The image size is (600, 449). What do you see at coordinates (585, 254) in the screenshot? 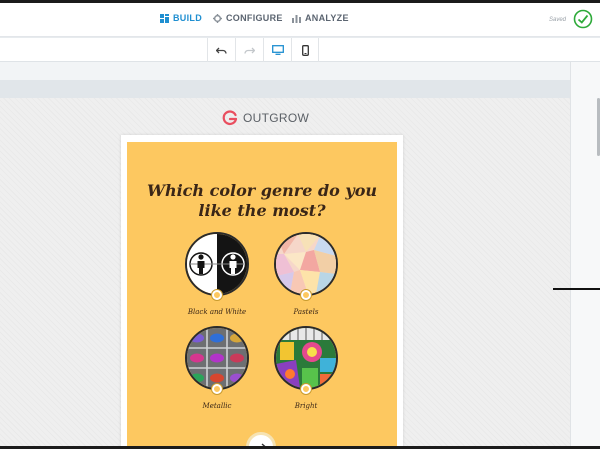
I see `vertical-scrollbar` at bounding box center [585, 254].